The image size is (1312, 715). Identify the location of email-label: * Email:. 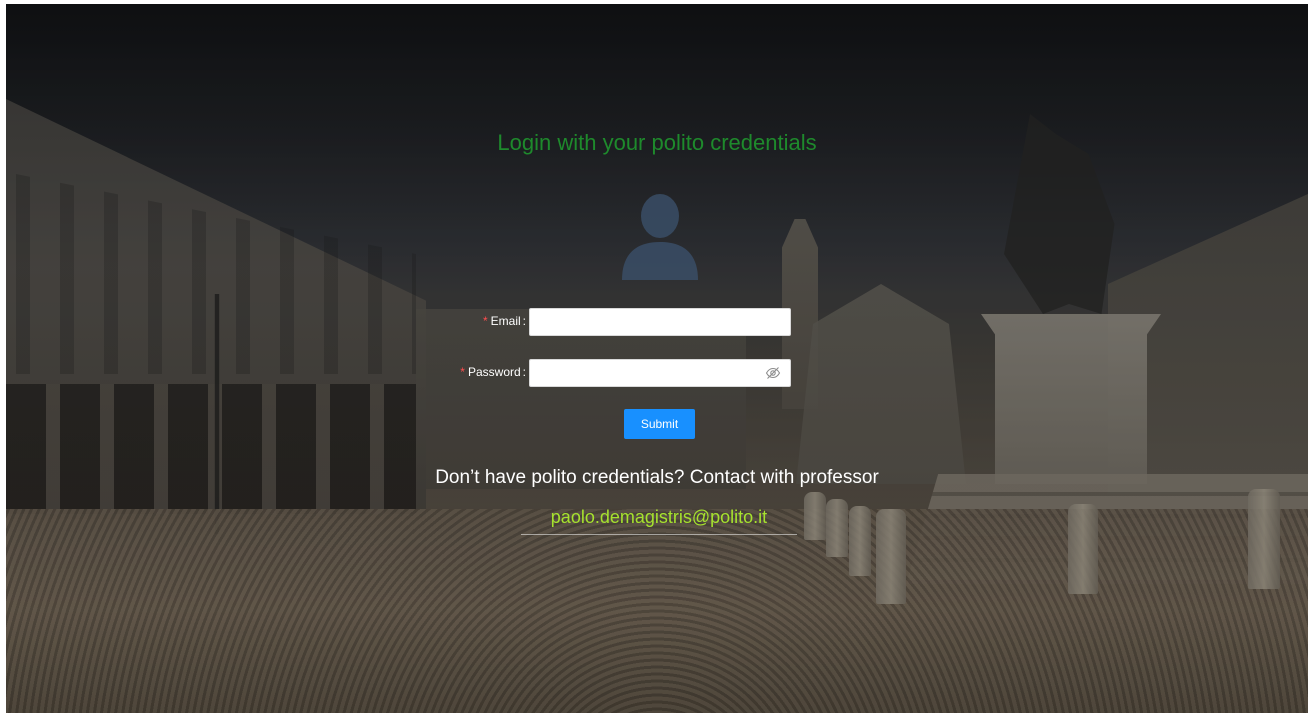
(476, 322).